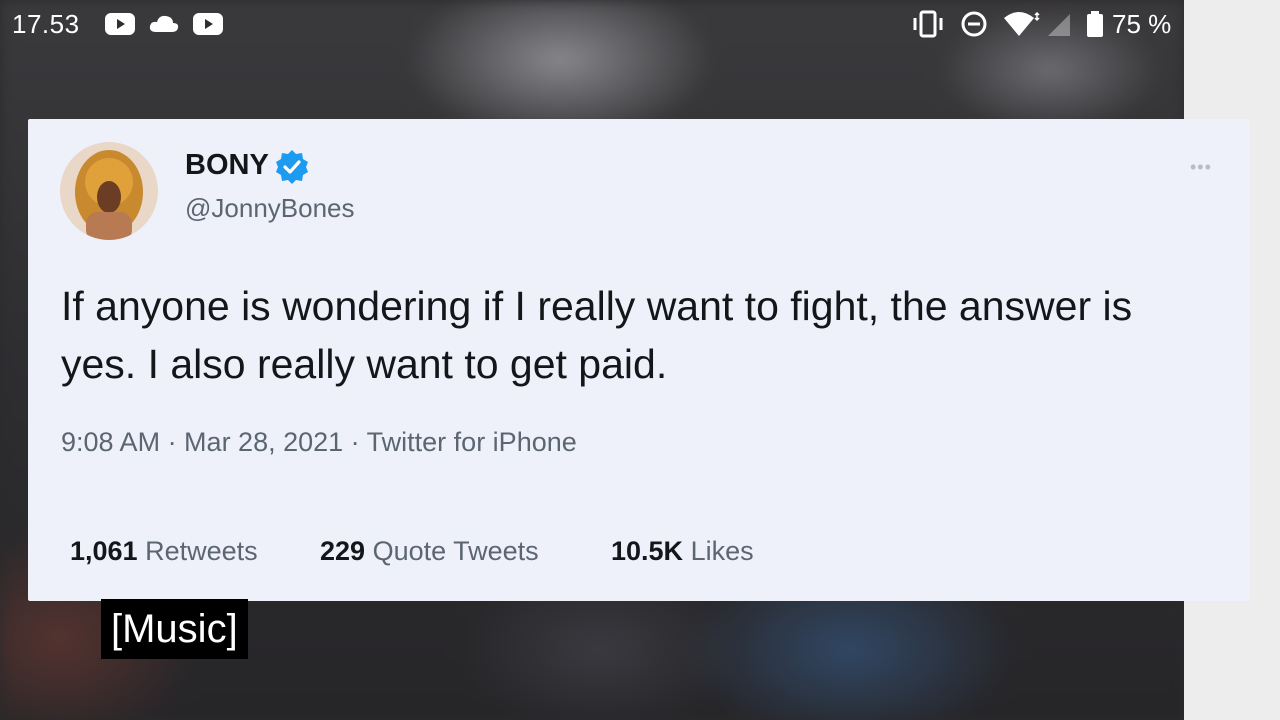 The image size is (1280, 720). Describe the element at coordinates (270, 208) in the screenshot. I see `author-handle: @JonnyBones` at that location.